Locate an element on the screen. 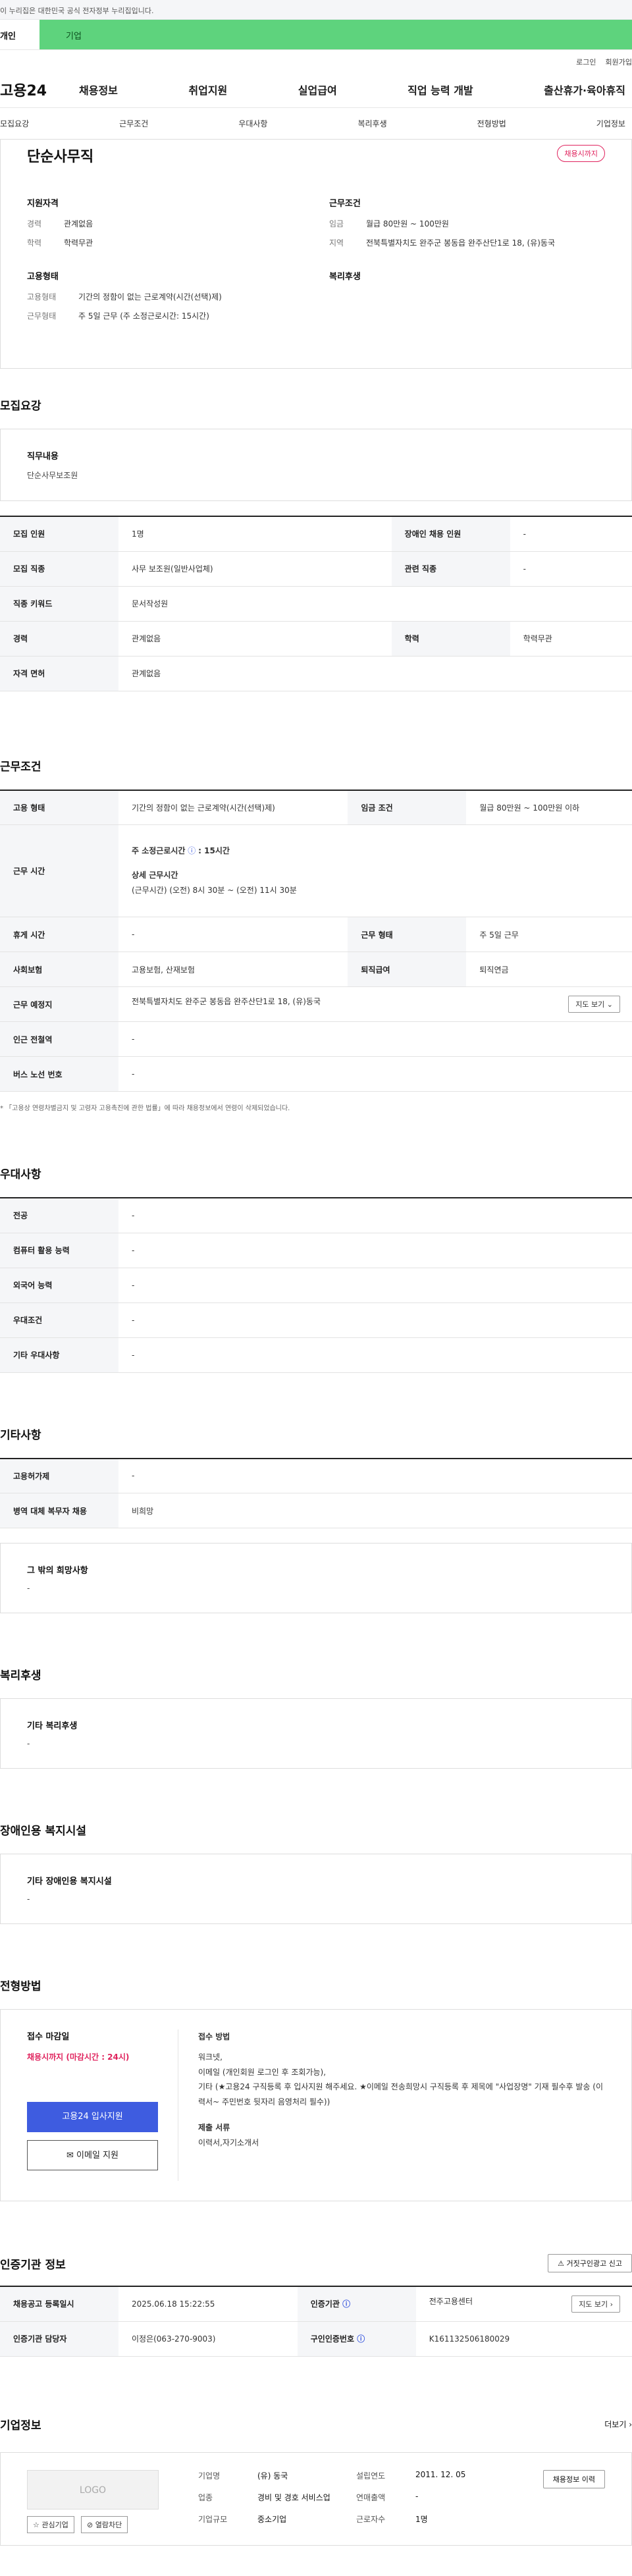 Image resolution: width=632 pixels, height=2576 pixels. method-line: 이메일 (개인회원 로그인 후 조회가능), is located at coordinates (262, 2072).